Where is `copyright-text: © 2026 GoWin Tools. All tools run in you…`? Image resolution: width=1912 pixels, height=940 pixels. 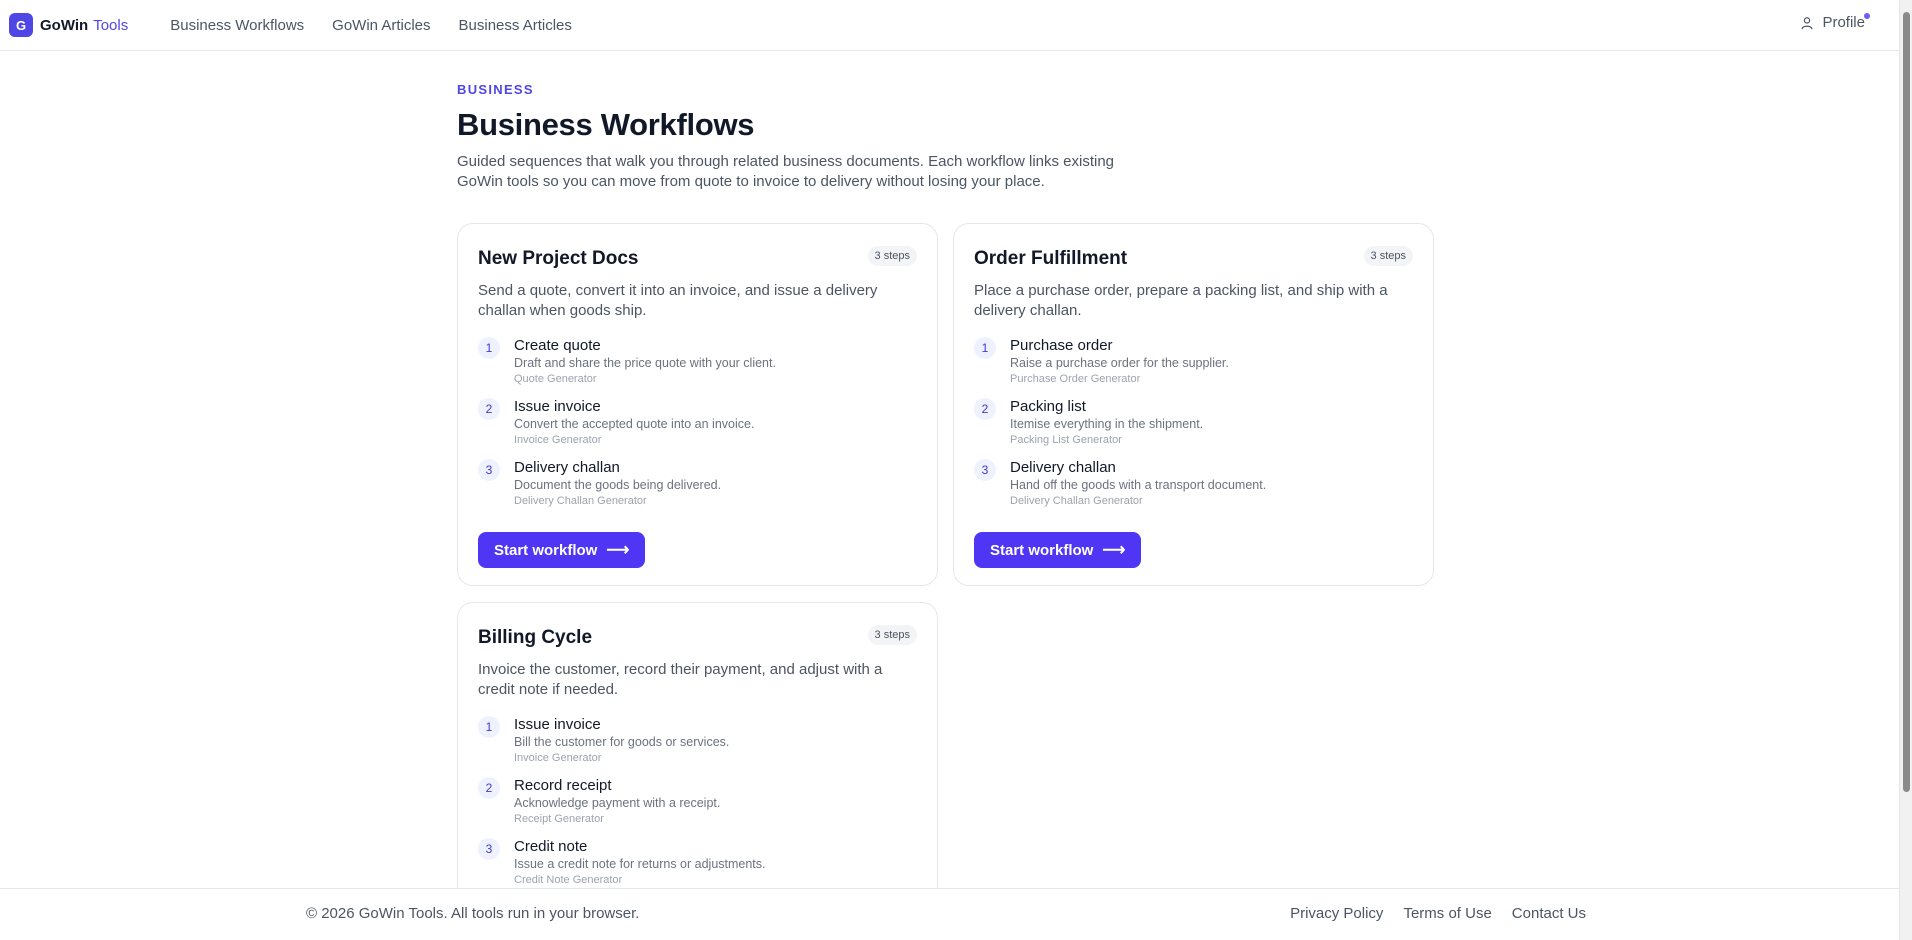 copyright-text: © 2026 GoWin Tools. All tools run in you… is located at coordinates (473, 913).